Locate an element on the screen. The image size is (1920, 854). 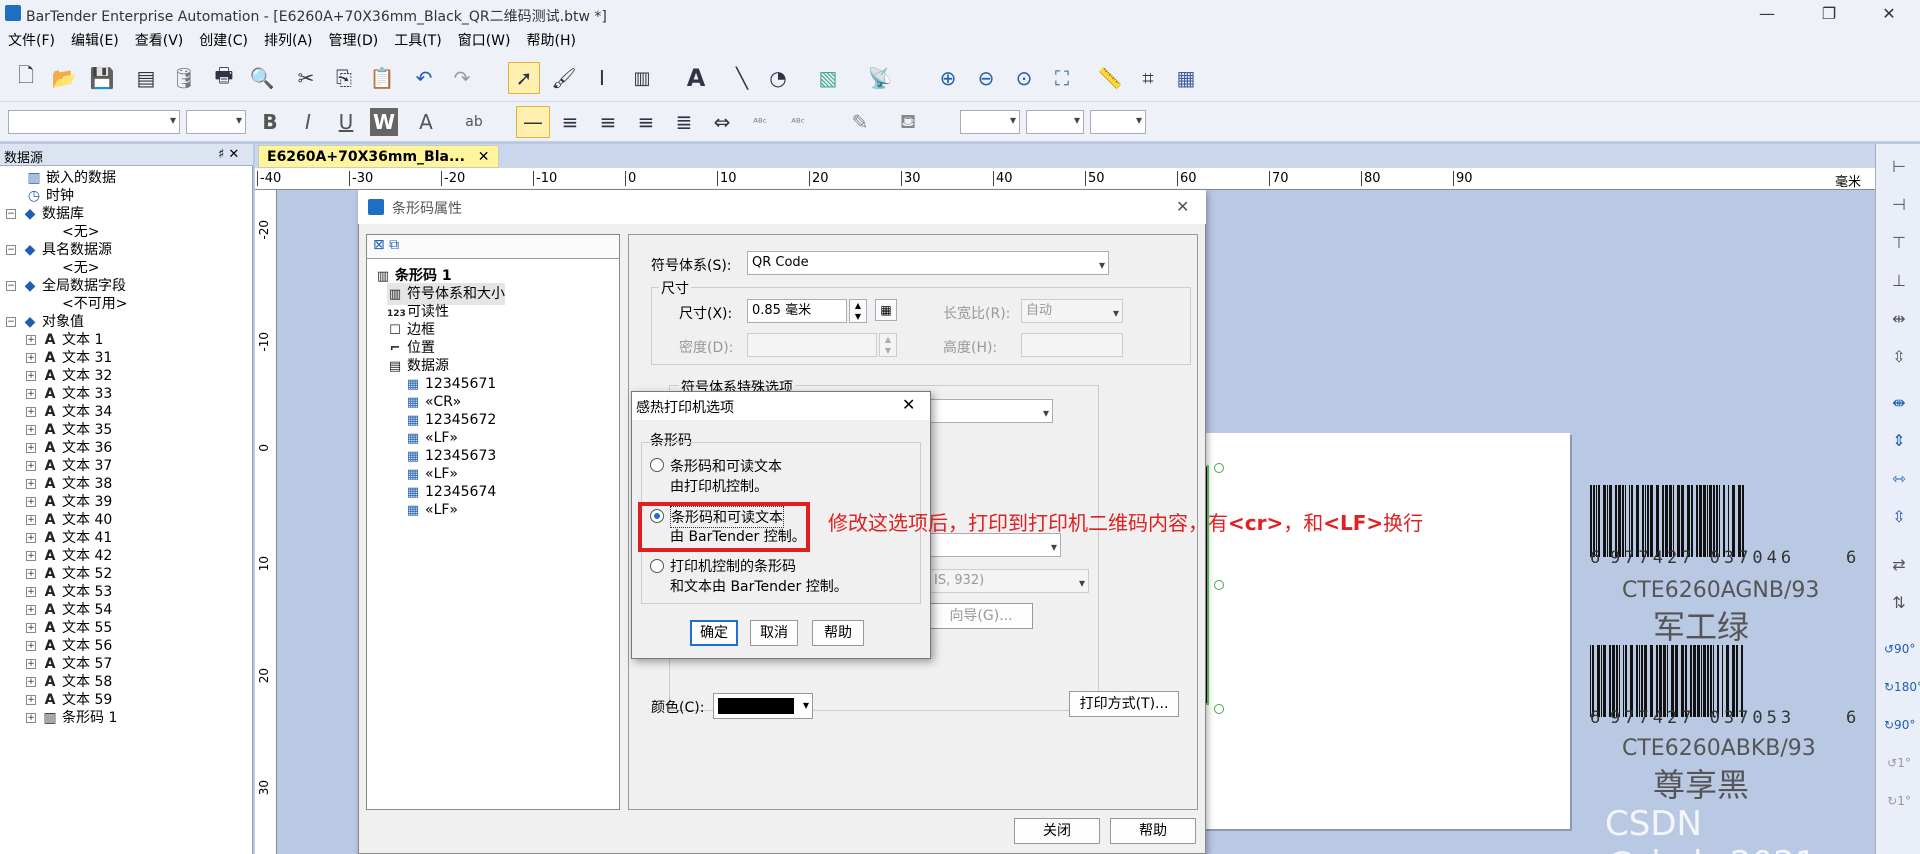
close-window-button: ✕ is located at coordinates (1889, 14).